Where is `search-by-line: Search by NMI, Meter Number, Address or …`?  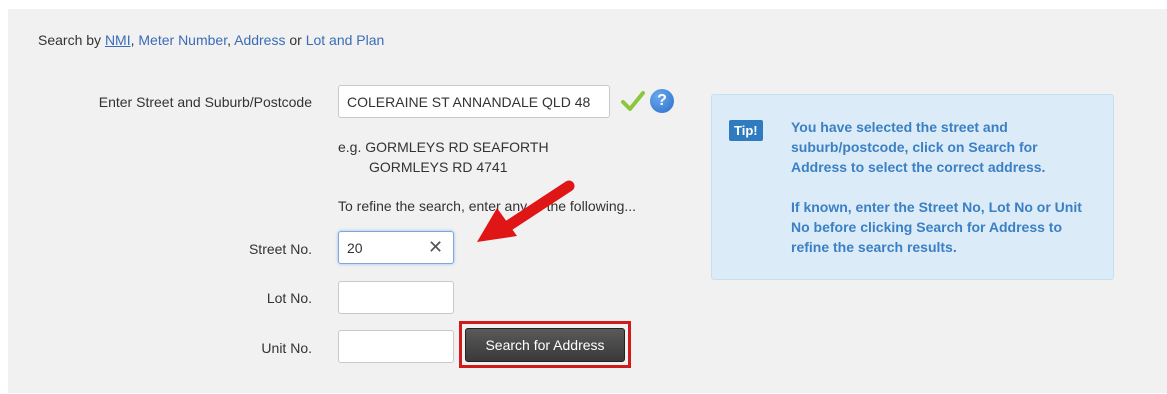
search-by-line: Search by NMI, Meter Number, Address or … is located at coordinates (211, 40).